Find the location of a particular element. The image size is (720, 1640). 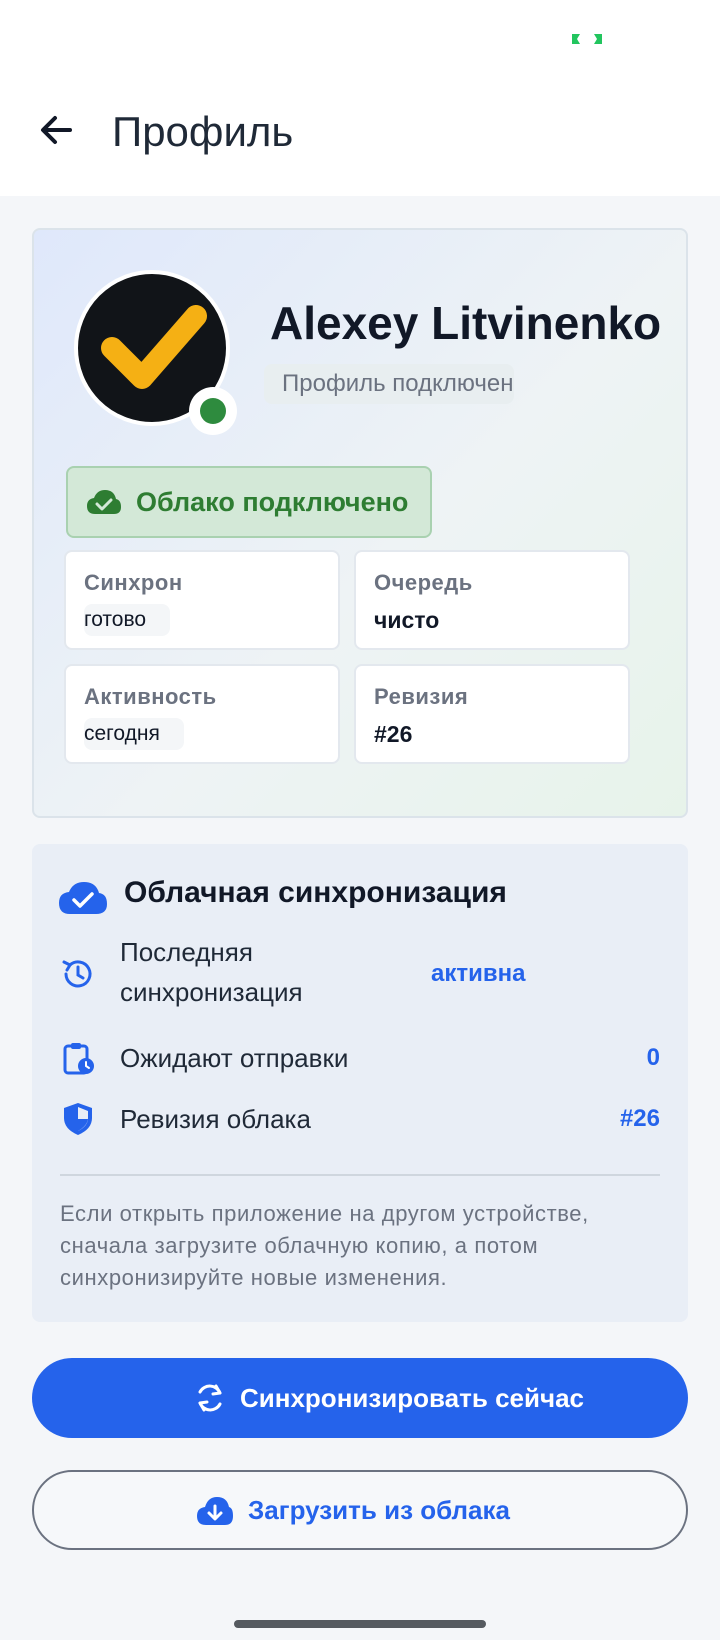

sync-now-label: Синхронизировать сейчас is located at coordinates (412, 1398).